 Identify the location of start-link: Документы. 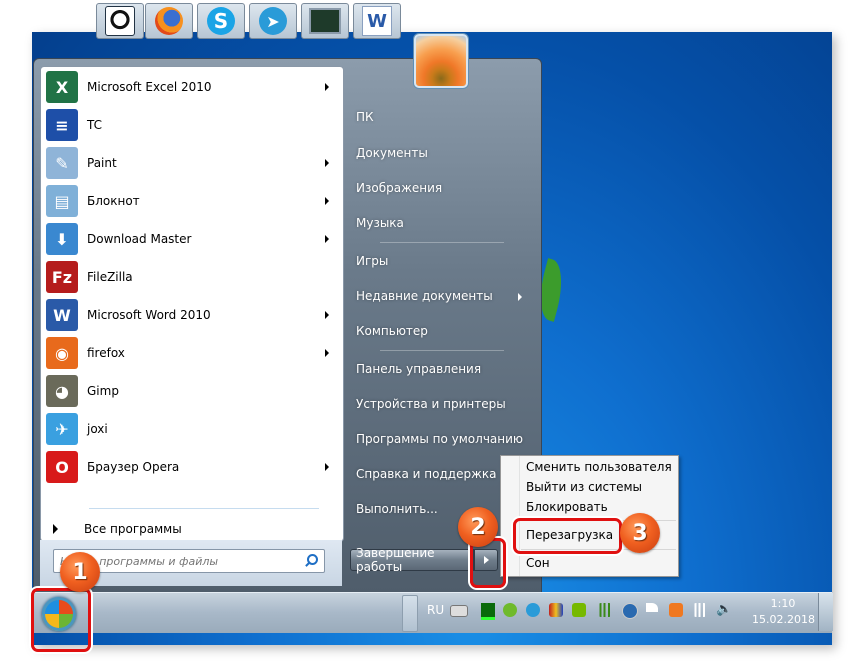
(392, 153).